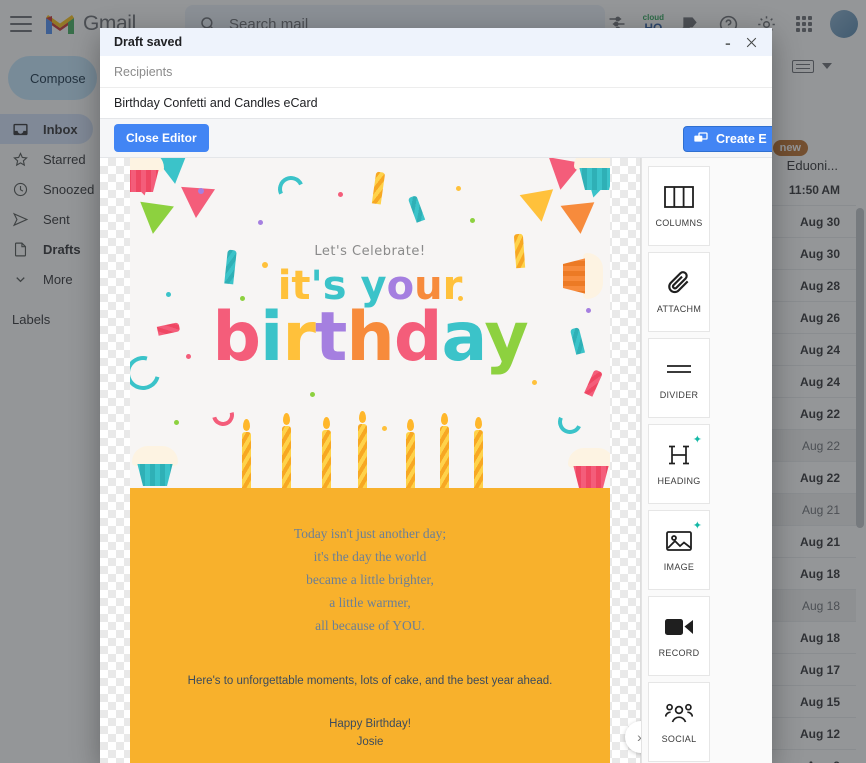  I want to click on palette-tile-divider: DIVIDER, so click(679, 378).